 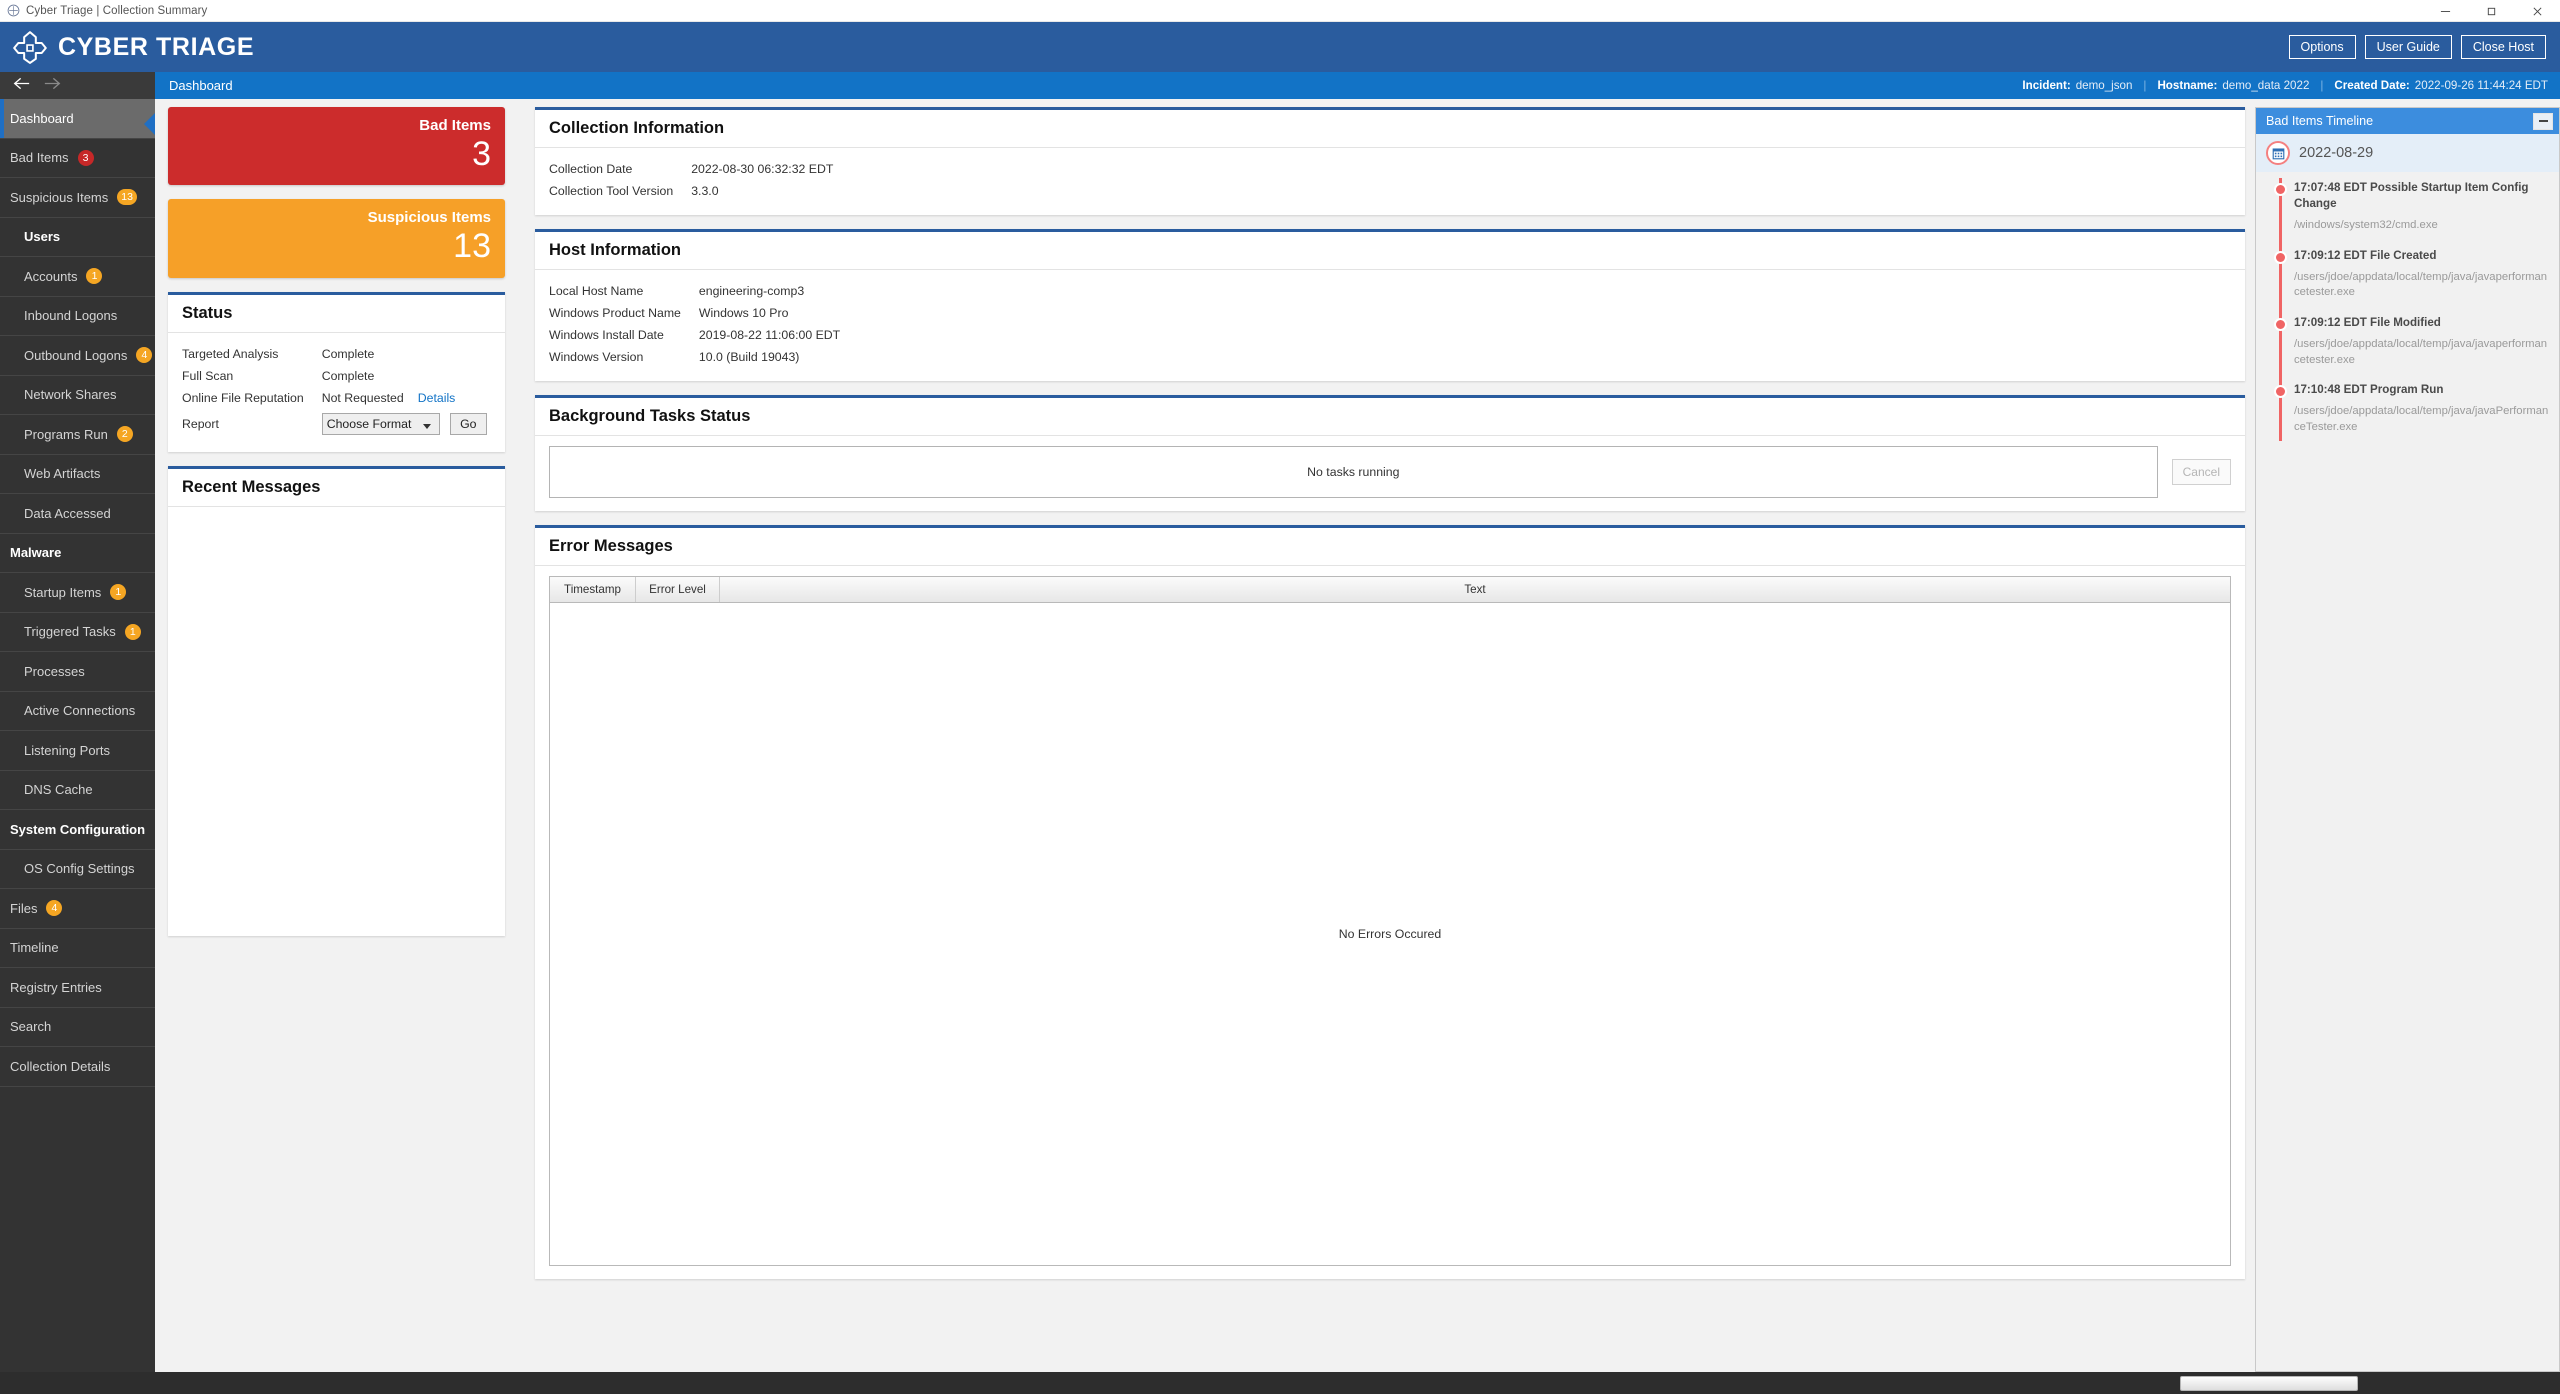 What do you see at coordinates (762, 169) in the screenshot?
I see `collection-date-value: 2022-08-30 06:32:32 EDT` at bounding box center [762, 169].